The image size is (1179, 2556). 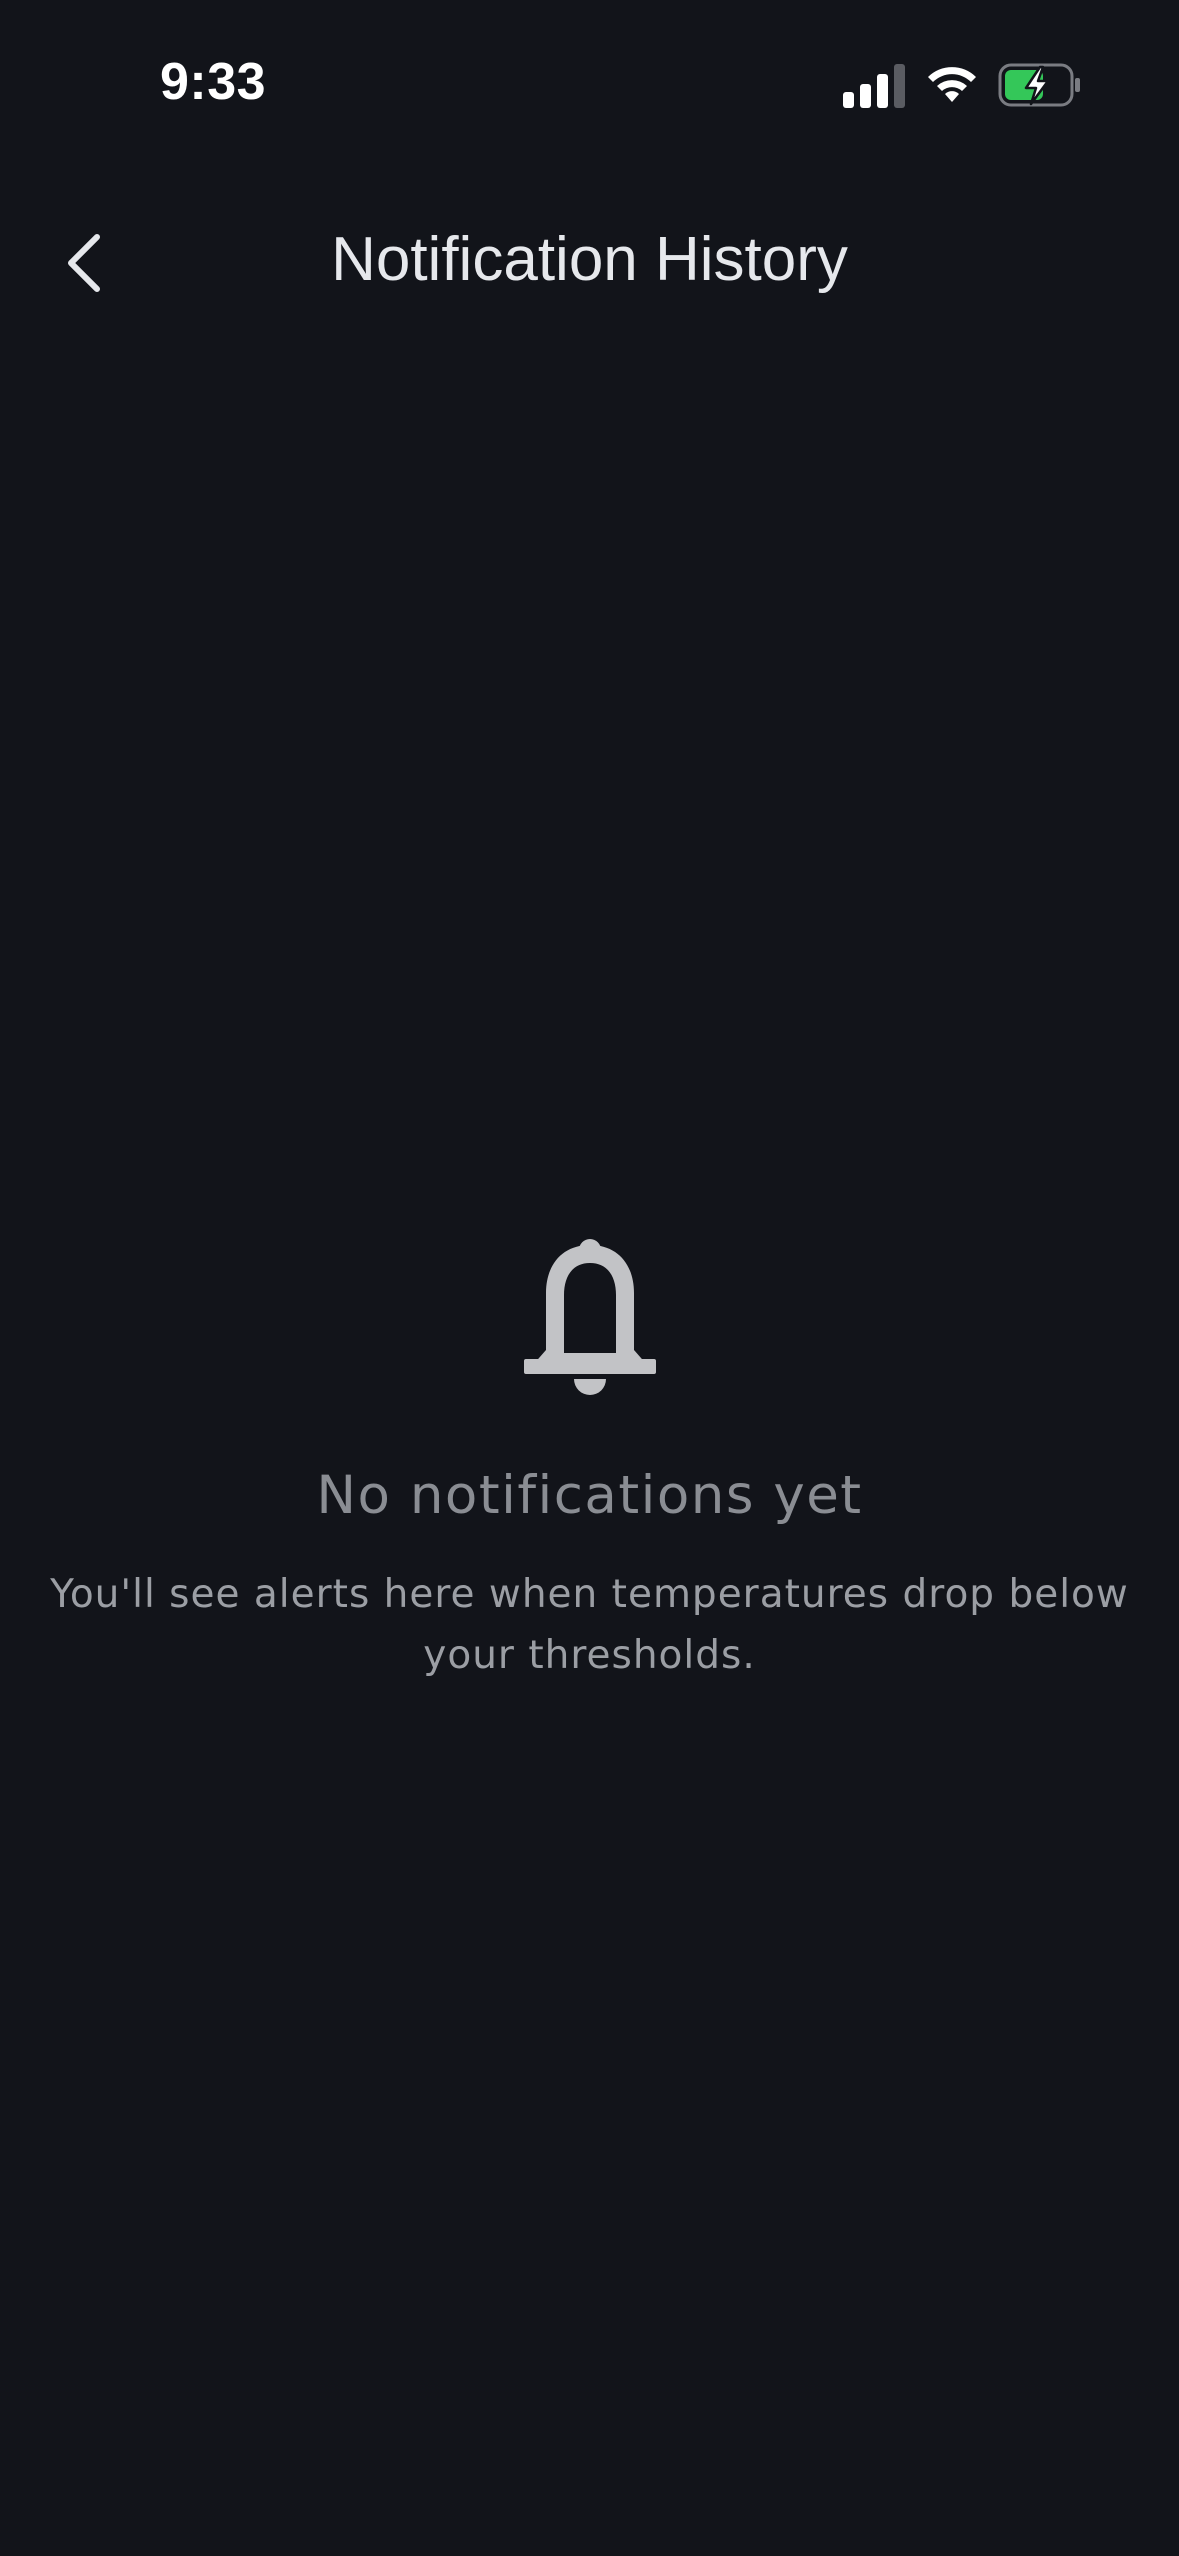 What do you see at coordinates (589, 80) in the screenshot?
I see `status-bar: 9:33` at bounding box center [589, 80].